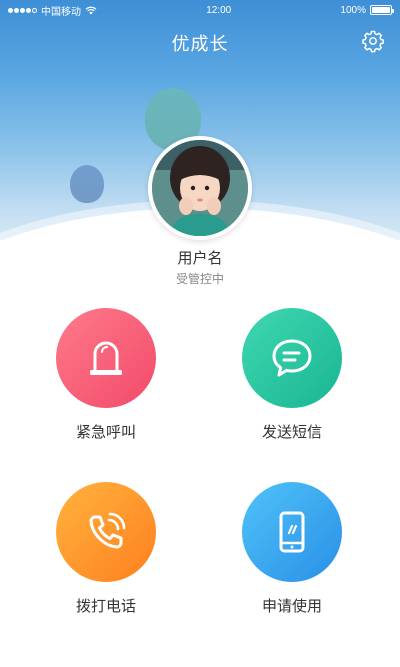  Describe the element at coordinates (200, 44) in the screenshot. I see `page-title: 优成长` at that location.